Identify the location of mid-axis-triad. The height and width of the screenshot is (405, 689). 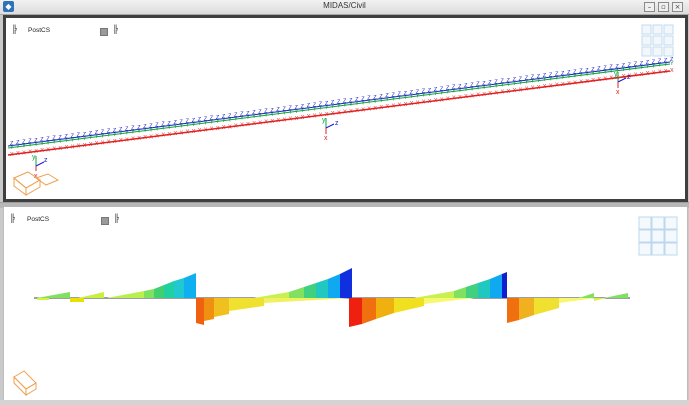
(330, 126).